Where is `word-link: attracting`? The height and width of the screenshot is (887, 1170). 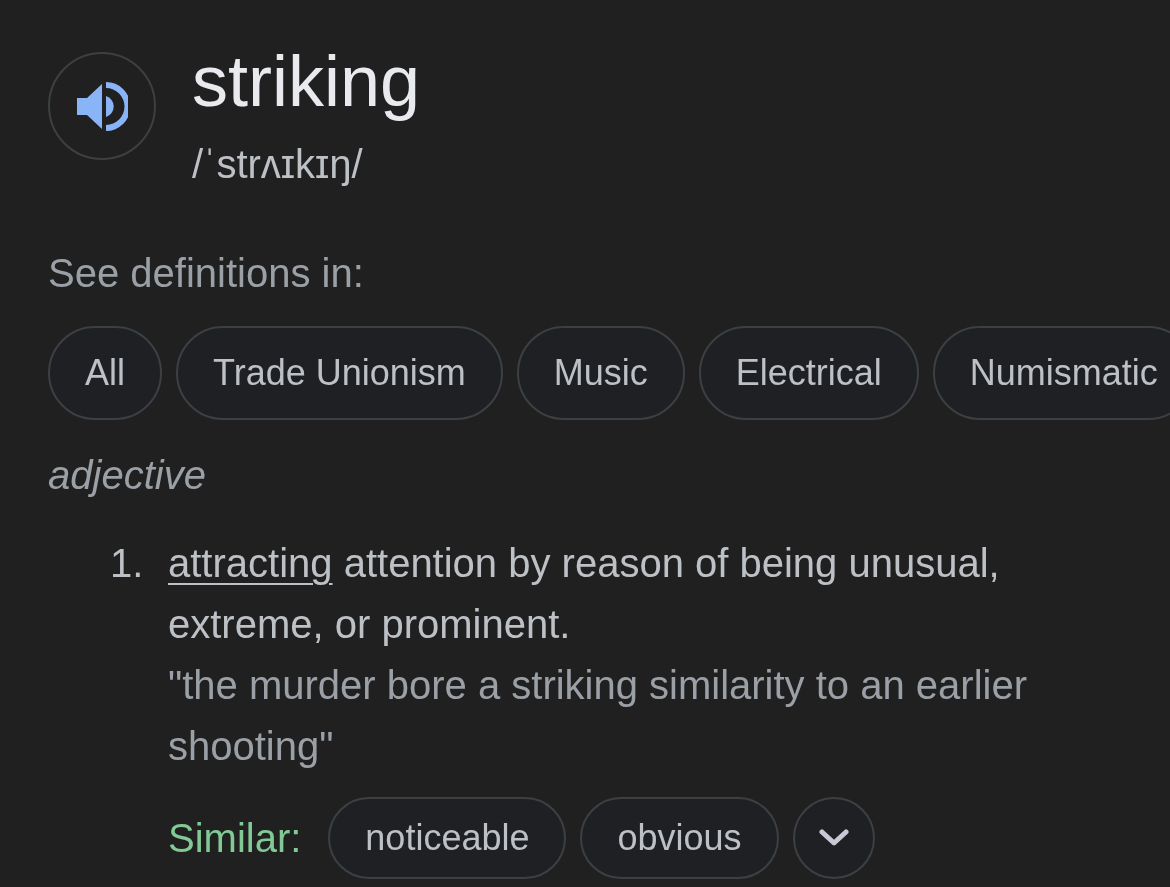 word-link: attracting is located at coordinates (250, 563).